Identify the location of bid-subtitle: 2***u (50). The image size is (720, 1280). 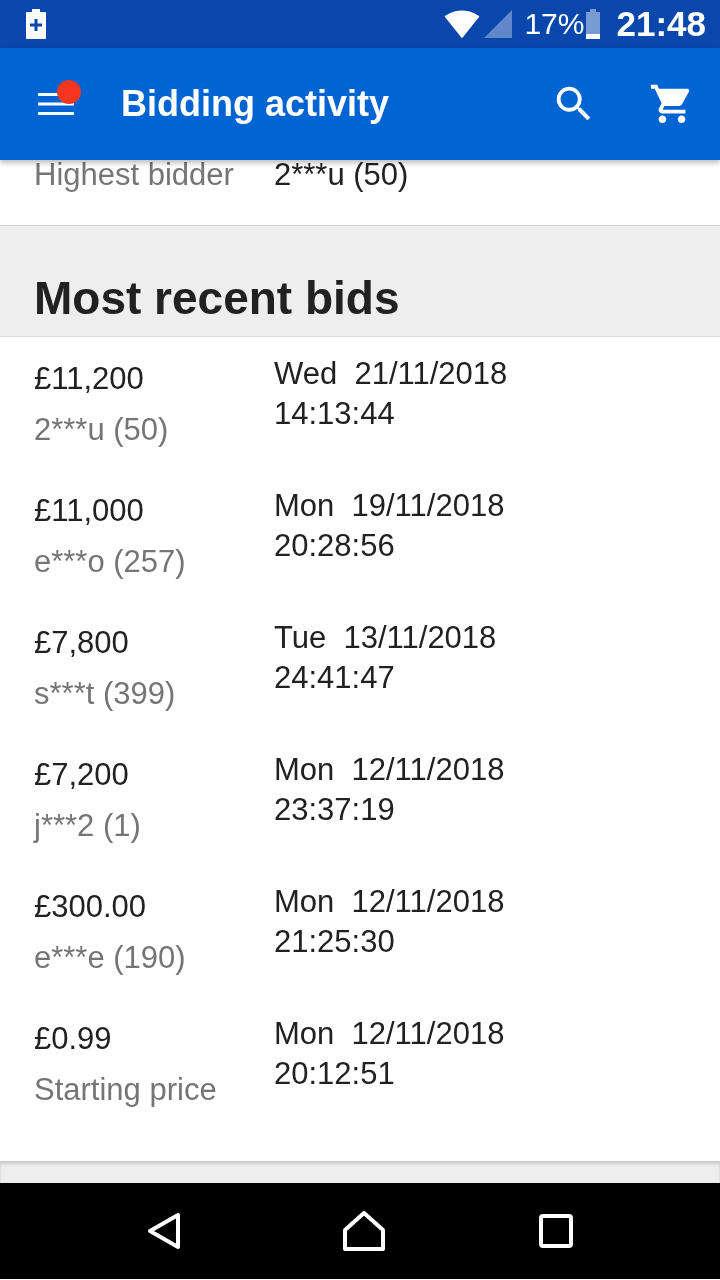
(102, 430).